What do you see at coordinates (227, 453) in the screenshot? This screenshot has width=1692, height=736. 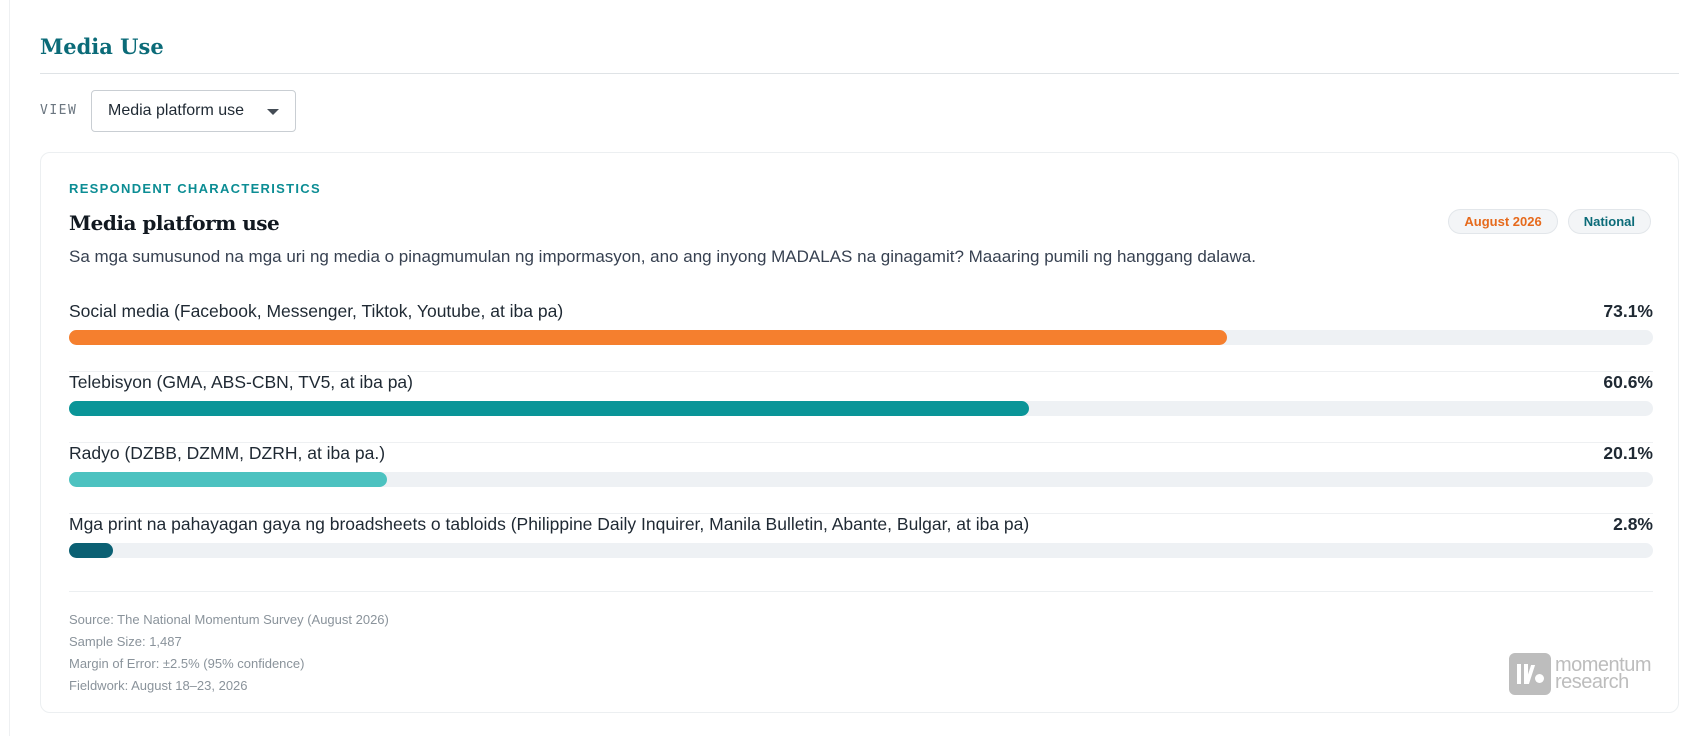 I see `bar-label: Radyo (DZBB, DZMM, DZRH, at iba pa.)` at bounding box center [227, 453].